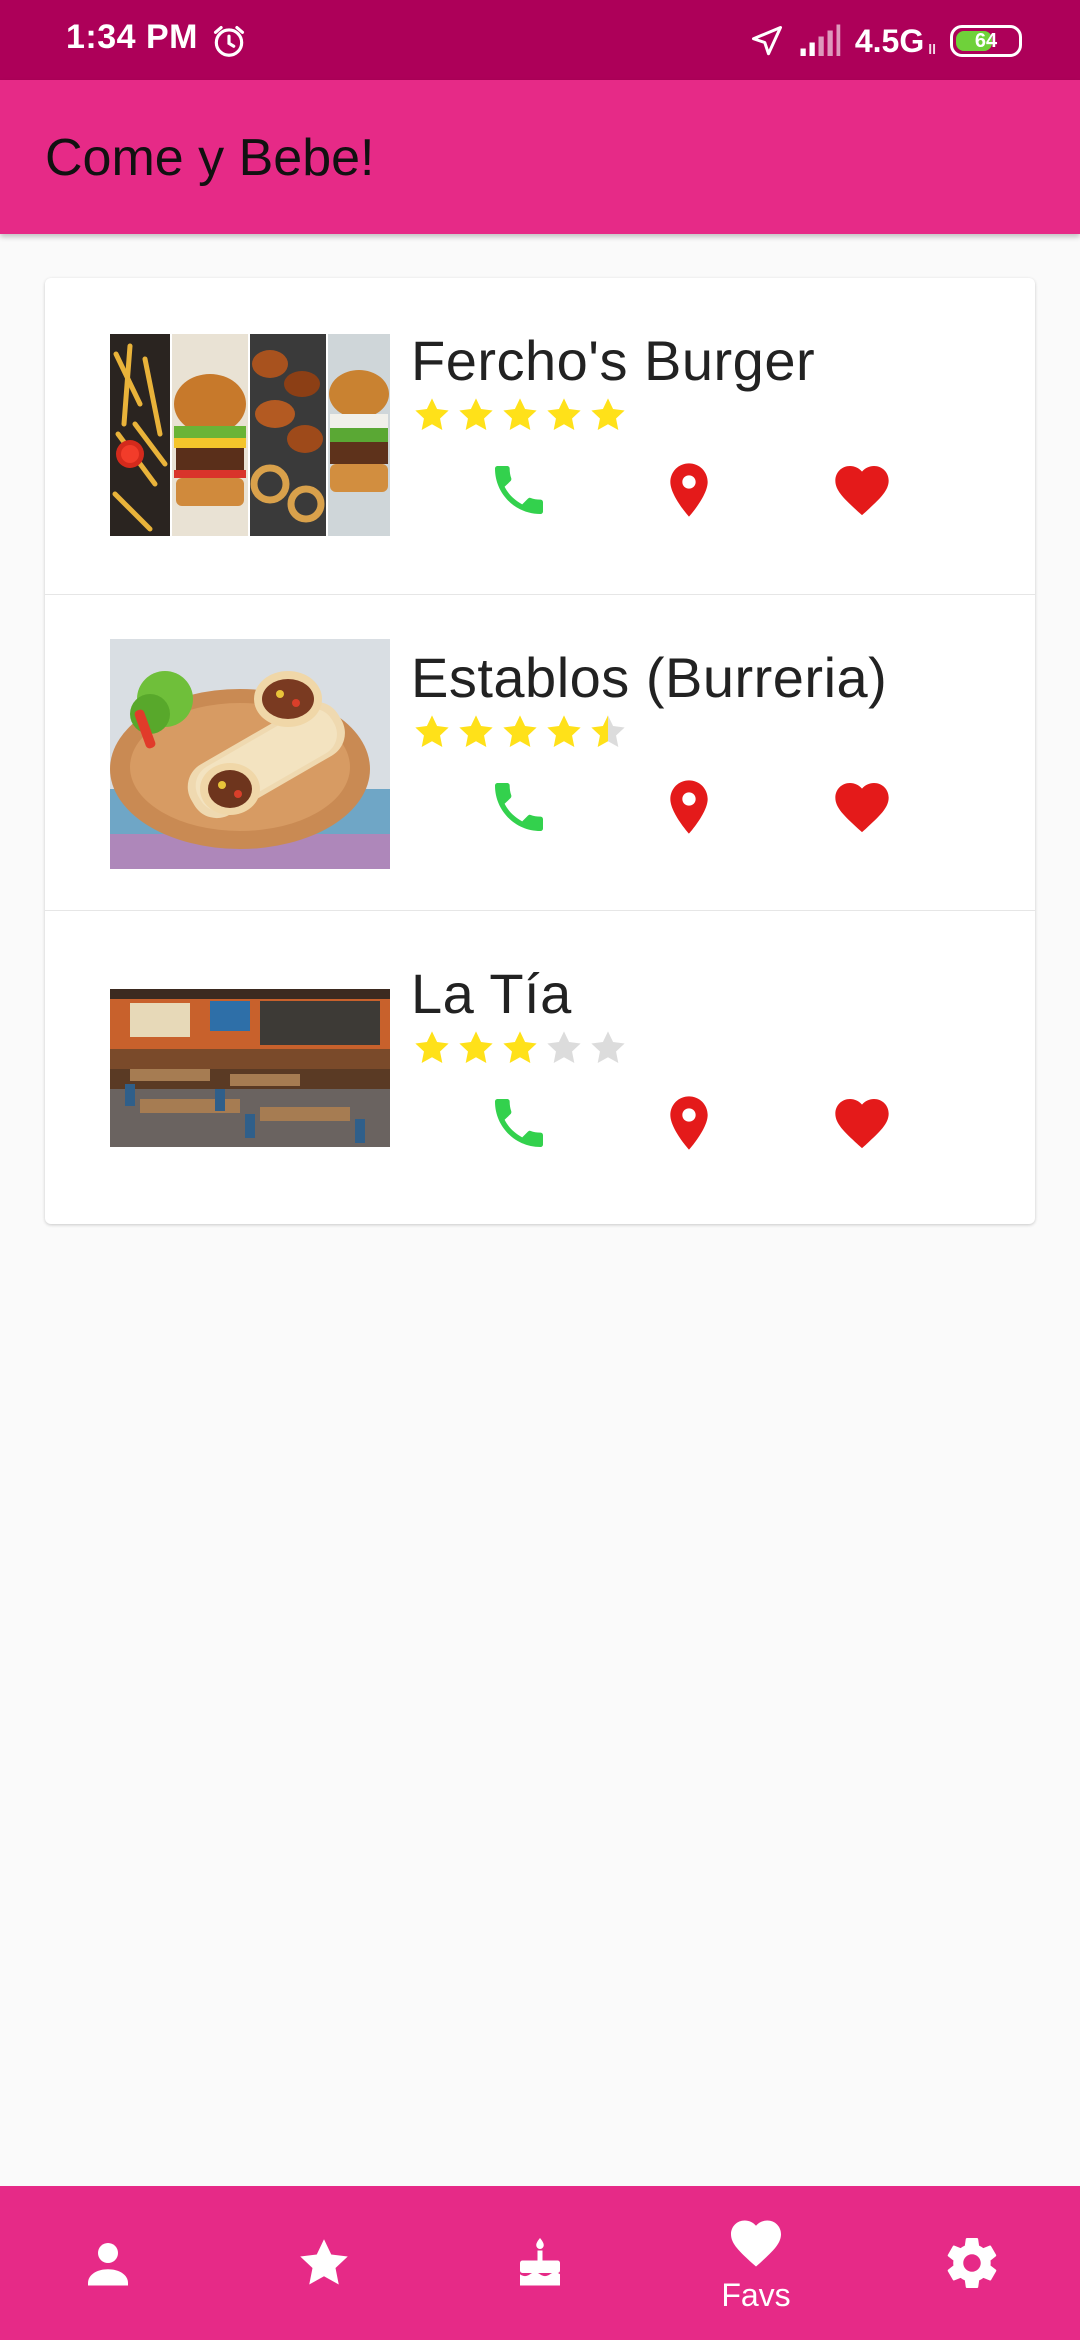 Image resolution: width=1080 pixels, height=2340 pixels. I want to click on restaurant-row: Establos (Burreria), so click(540, 752).